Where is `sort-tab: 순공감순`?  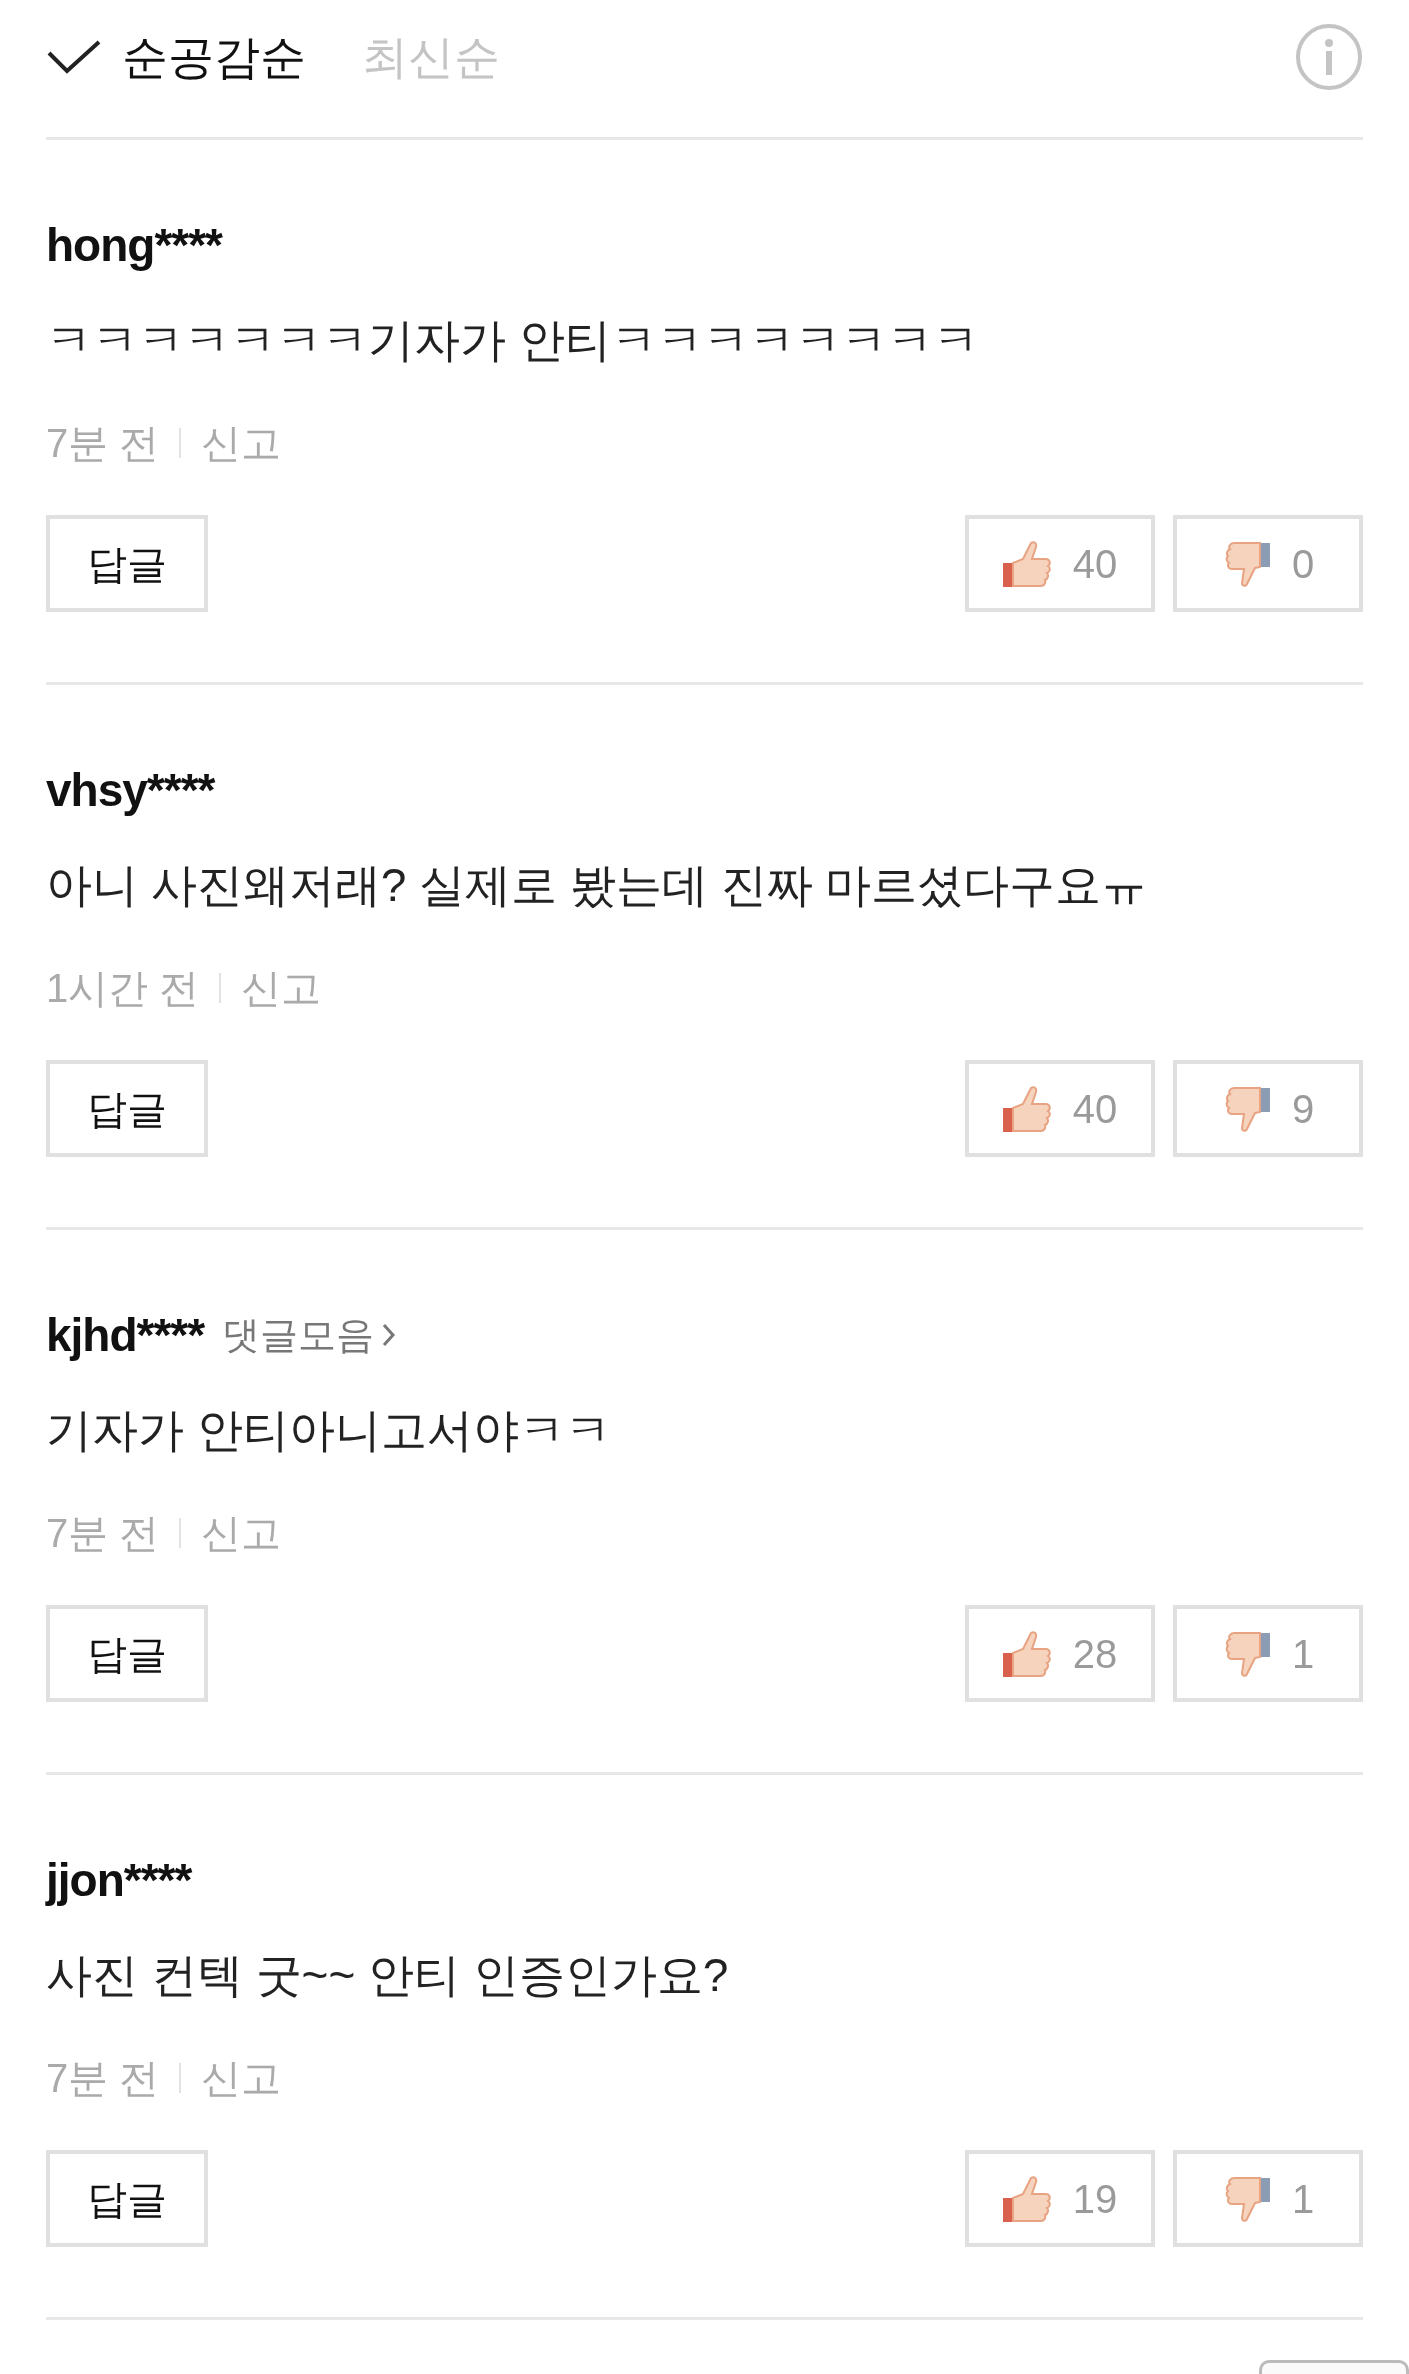 sort-tab: 순공감순 is located at coordinates (176, 56).